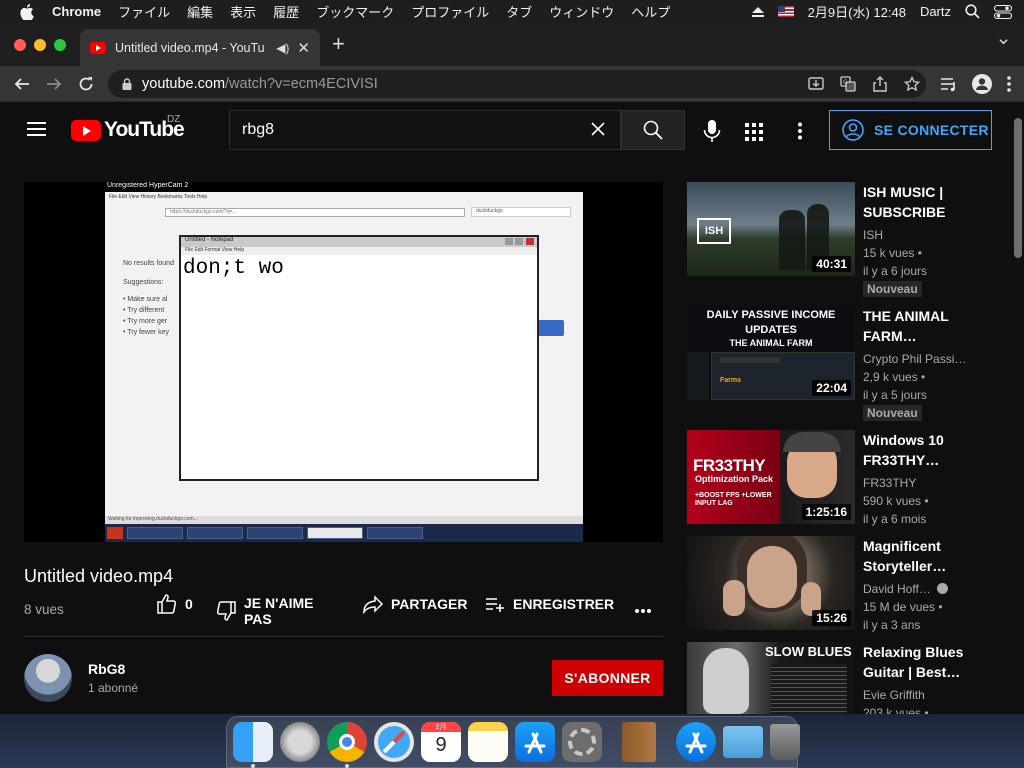  Describe the element at coordinates (86, 130) in the screenshot. I see `youtube-play-icon` at that location.